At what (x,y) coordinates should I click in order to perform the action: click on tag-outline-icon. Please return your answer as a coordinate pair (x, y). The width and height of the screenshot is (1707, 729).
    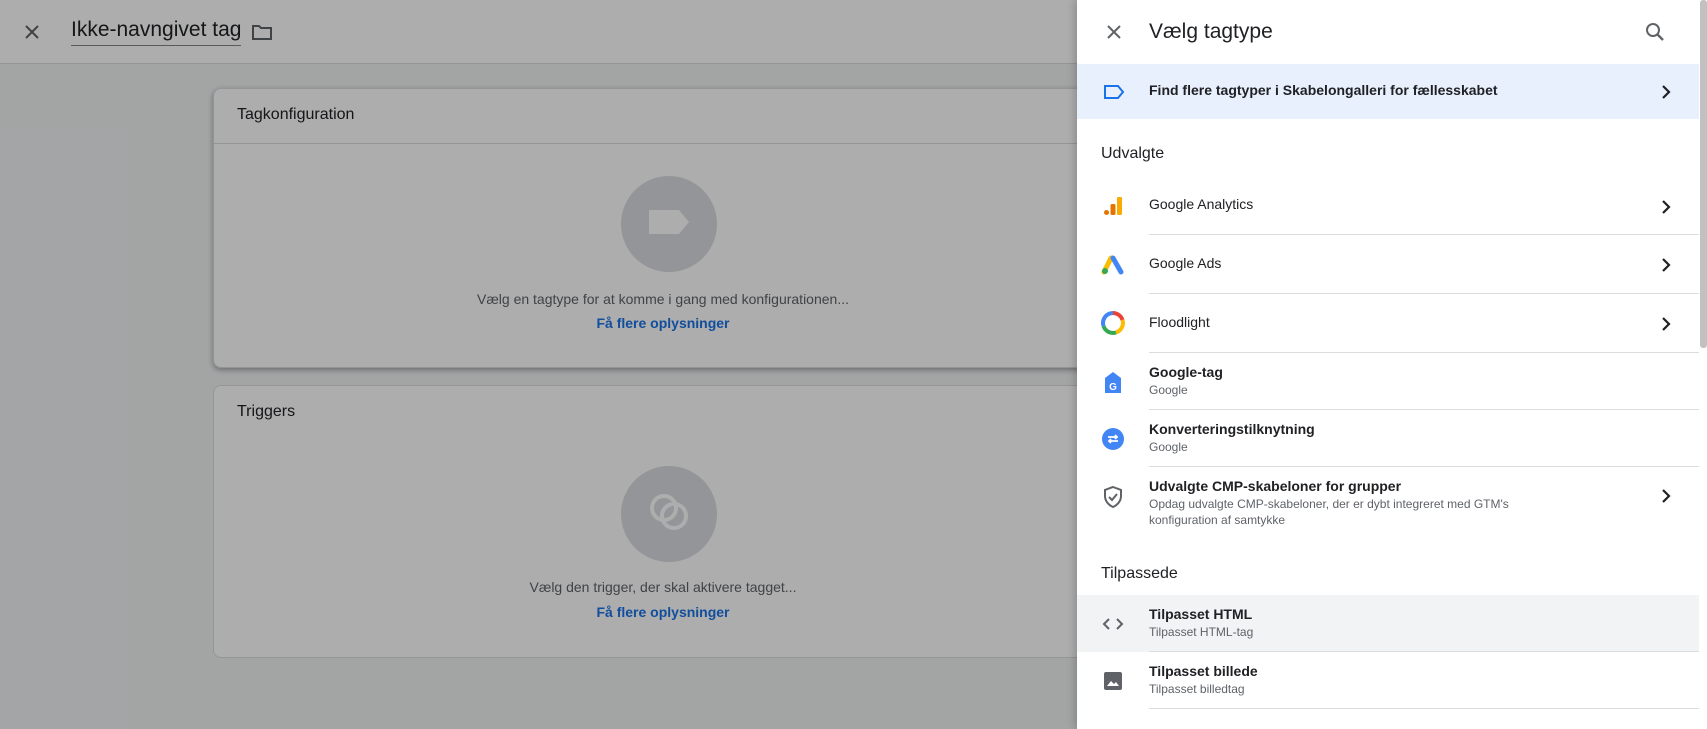
    Looking at the image, I should click on (1114, 92).